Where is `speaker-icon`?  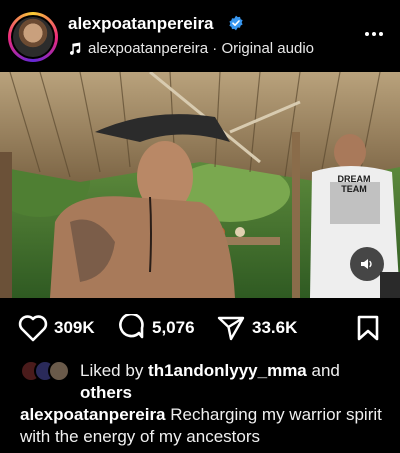
speaker-icon is located at coordinates (366, 264).